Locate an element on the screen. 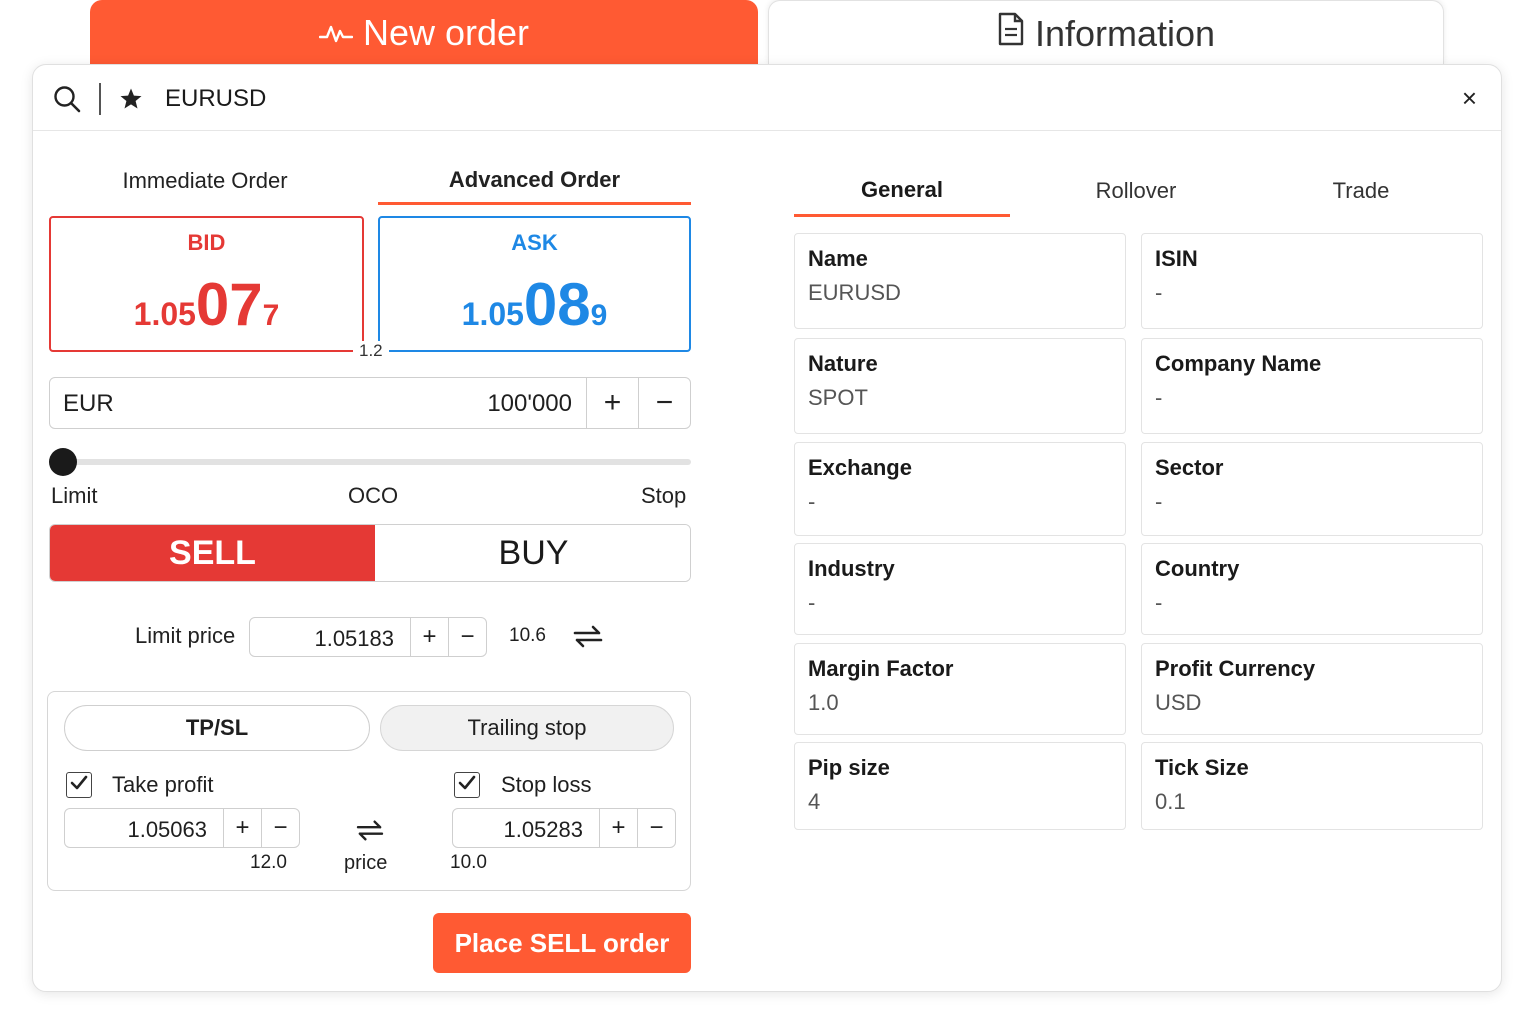  info-card-value: 1.0 is located at coordinates (823, 702).